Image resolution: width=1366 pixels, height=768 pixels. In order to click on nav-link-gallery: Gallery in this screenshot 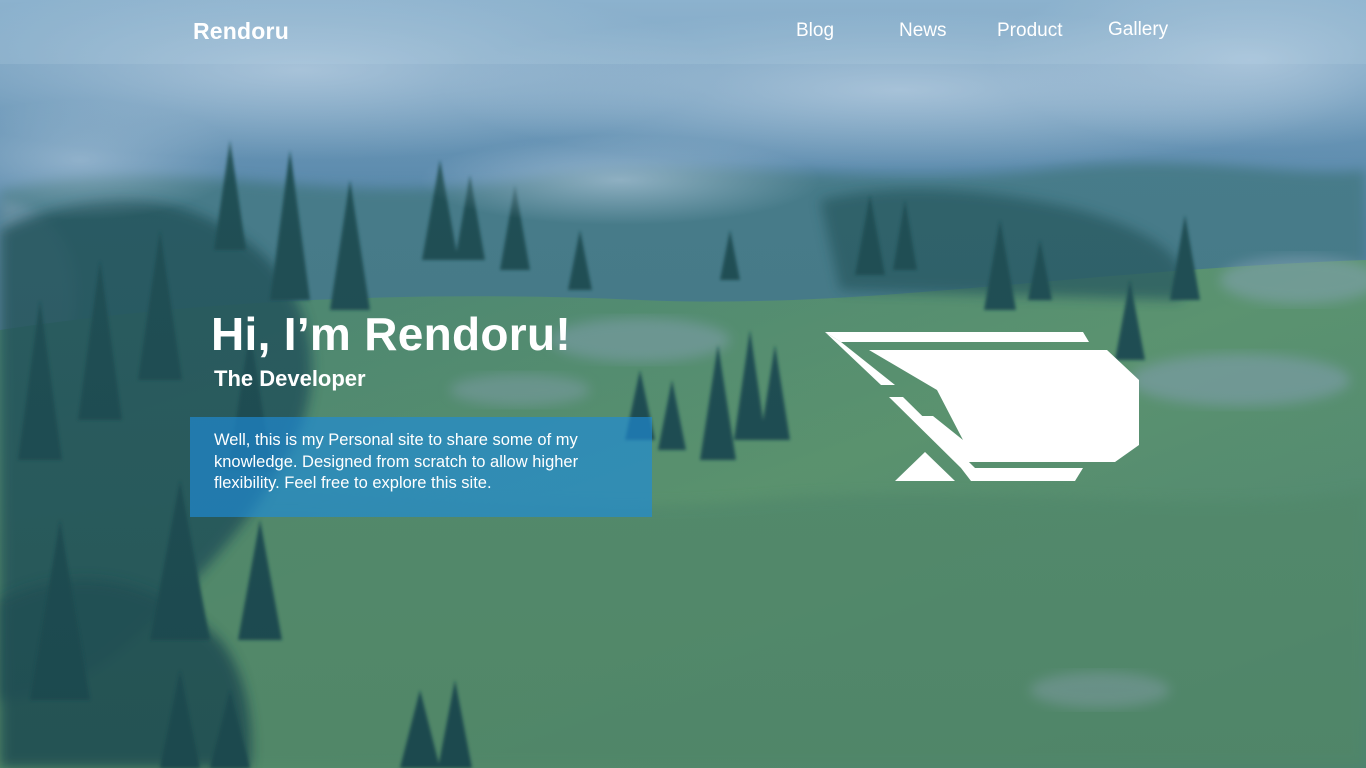, I will do `click(1138, 30)`.